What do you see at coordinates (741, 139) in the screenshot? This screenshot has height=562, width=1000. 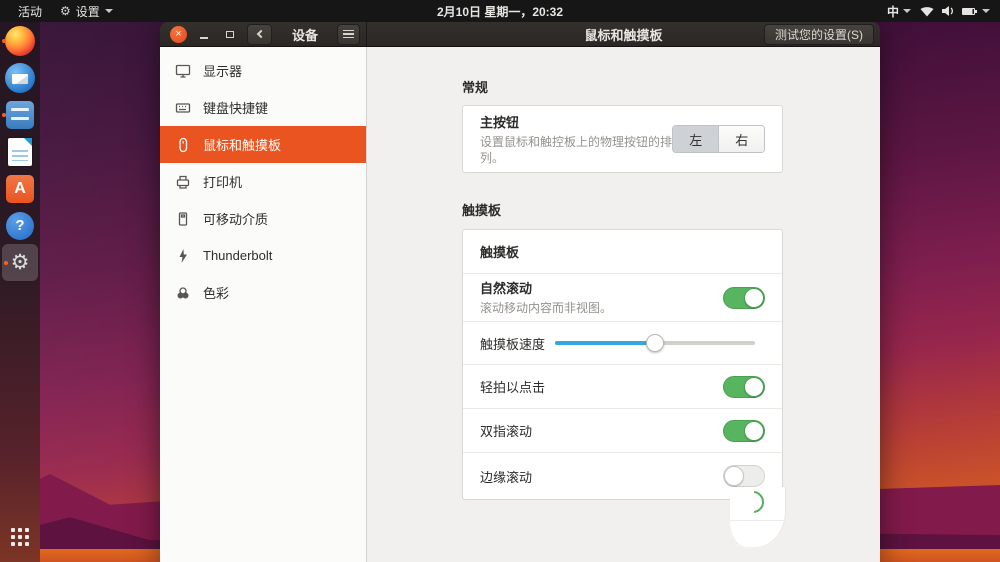 I see `option-right-button: 右` at bounding box center [741, 139].